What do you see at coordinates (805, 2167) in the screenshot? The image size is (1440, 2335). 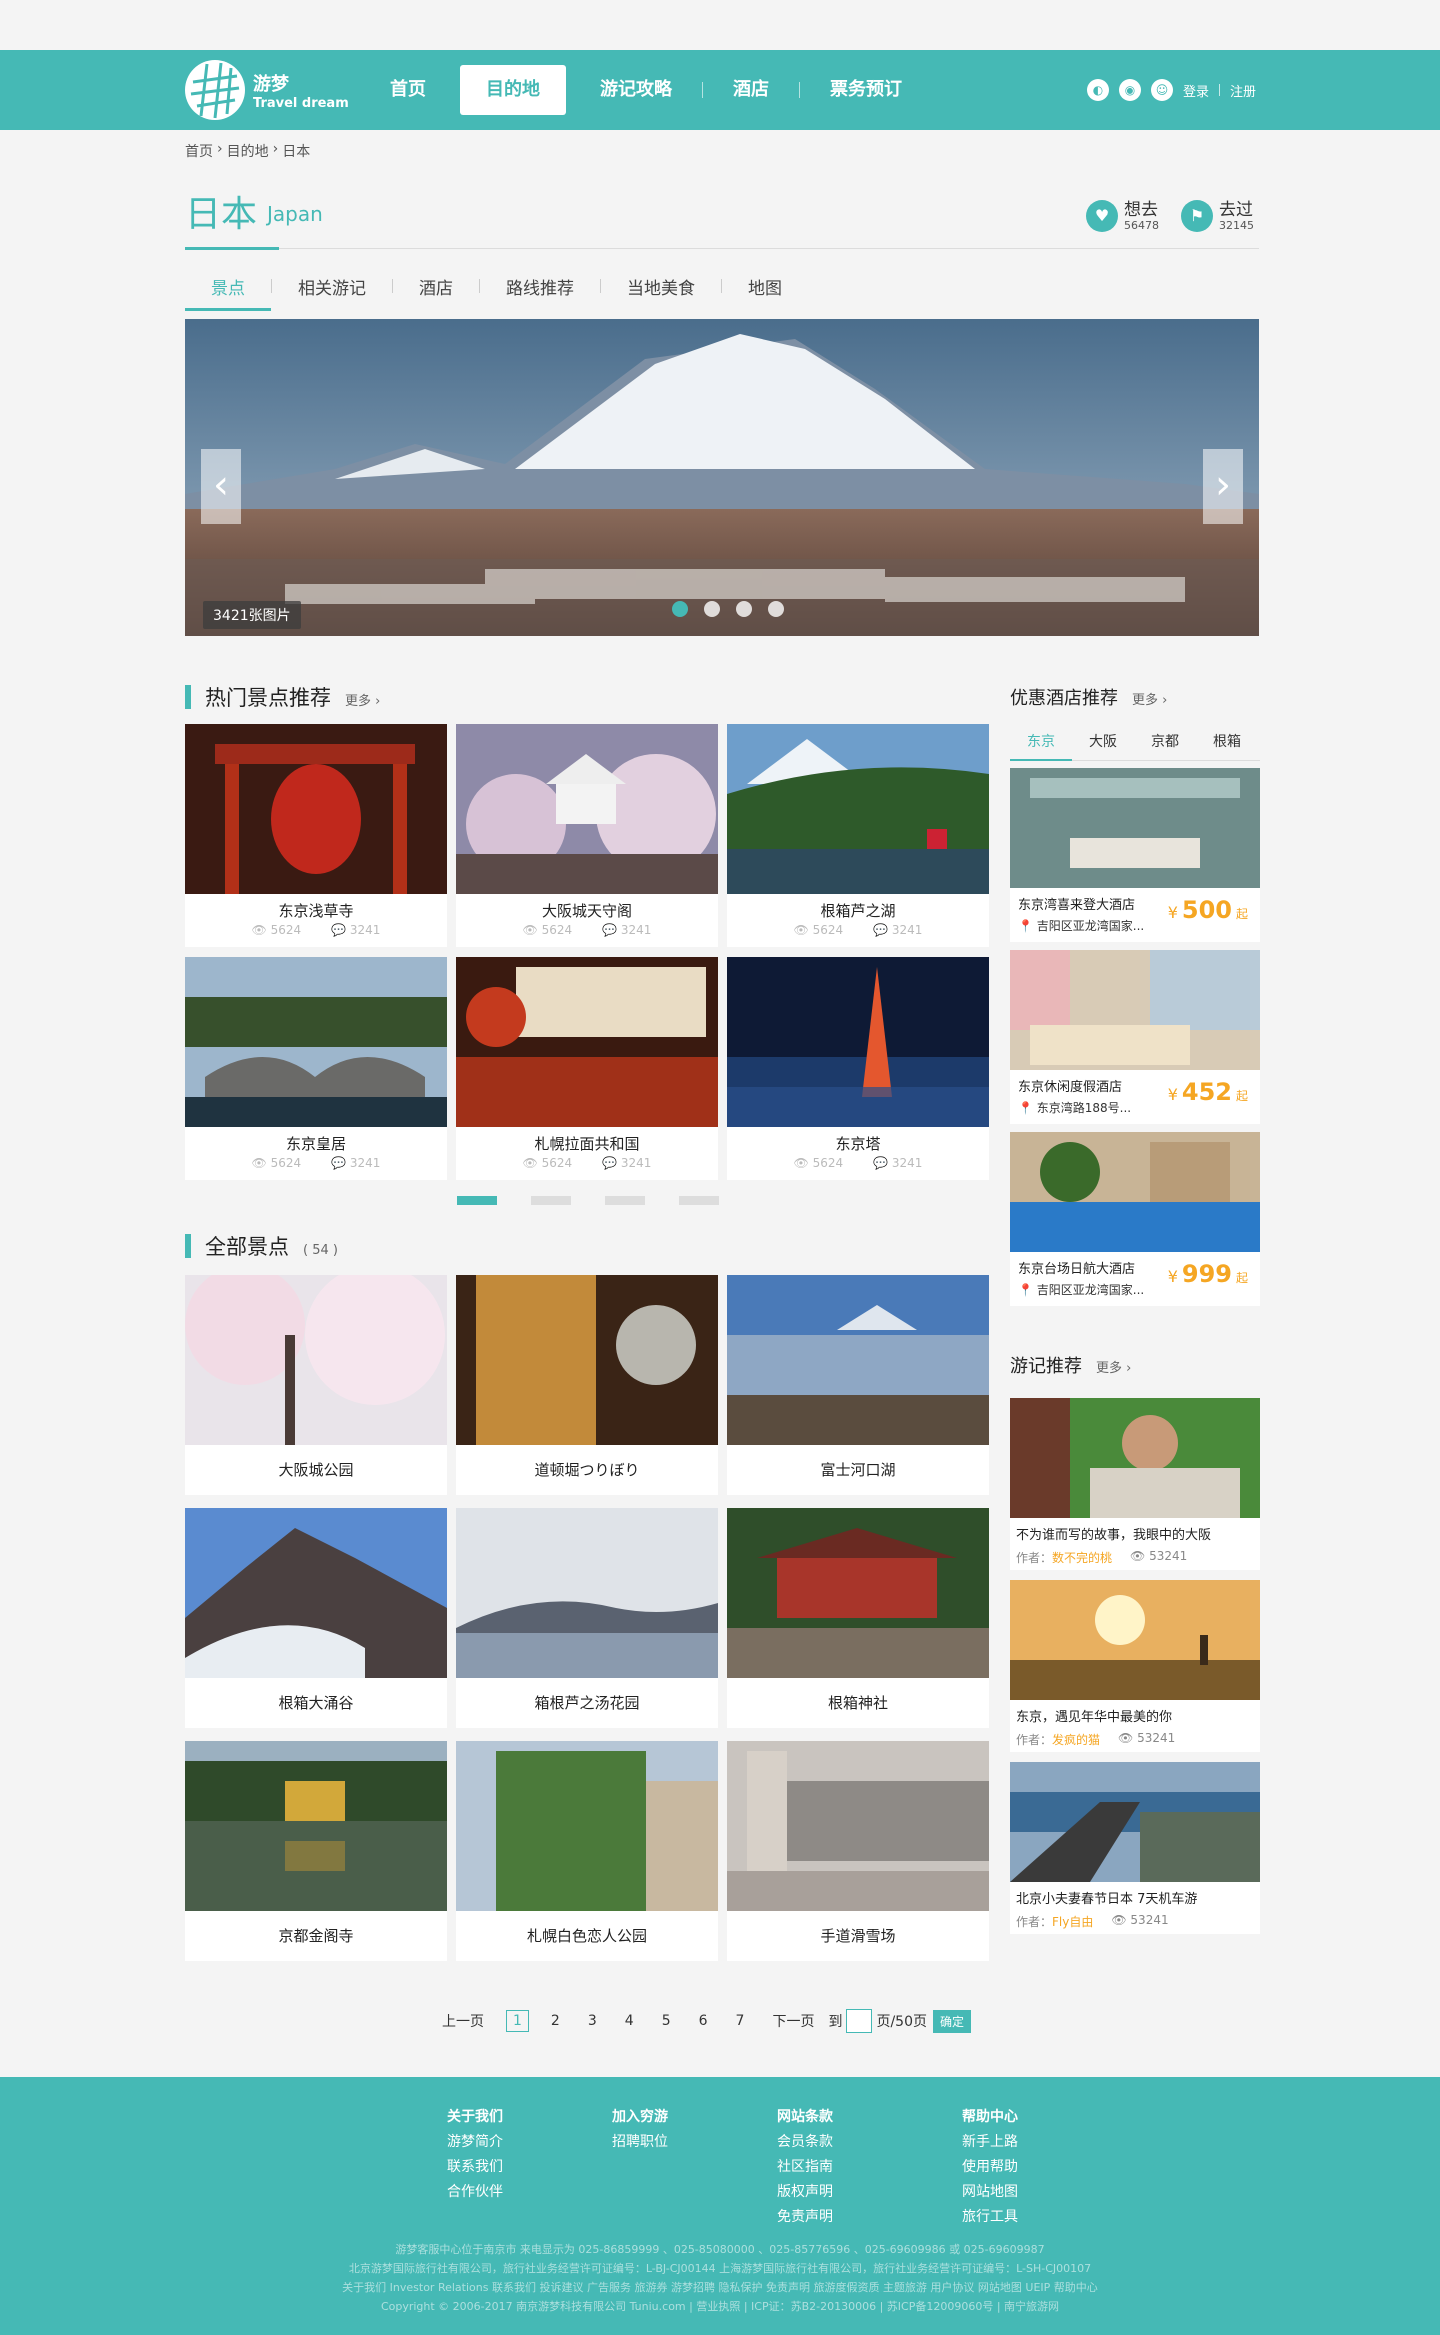 I see `footer-link: 社区指南` at bounding box center [805, 2167].